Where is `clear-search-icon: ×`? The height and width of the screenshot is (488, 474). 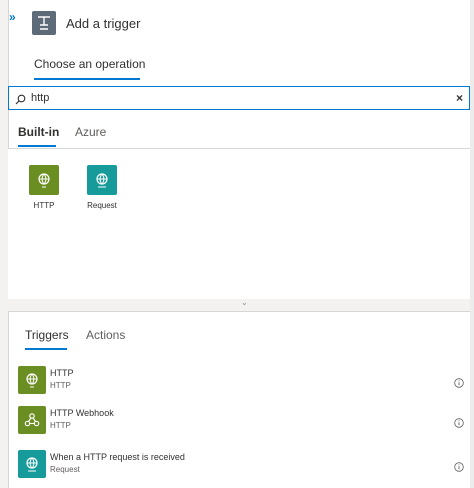 clear-search-icon: × is located at coordinates (459, 98).